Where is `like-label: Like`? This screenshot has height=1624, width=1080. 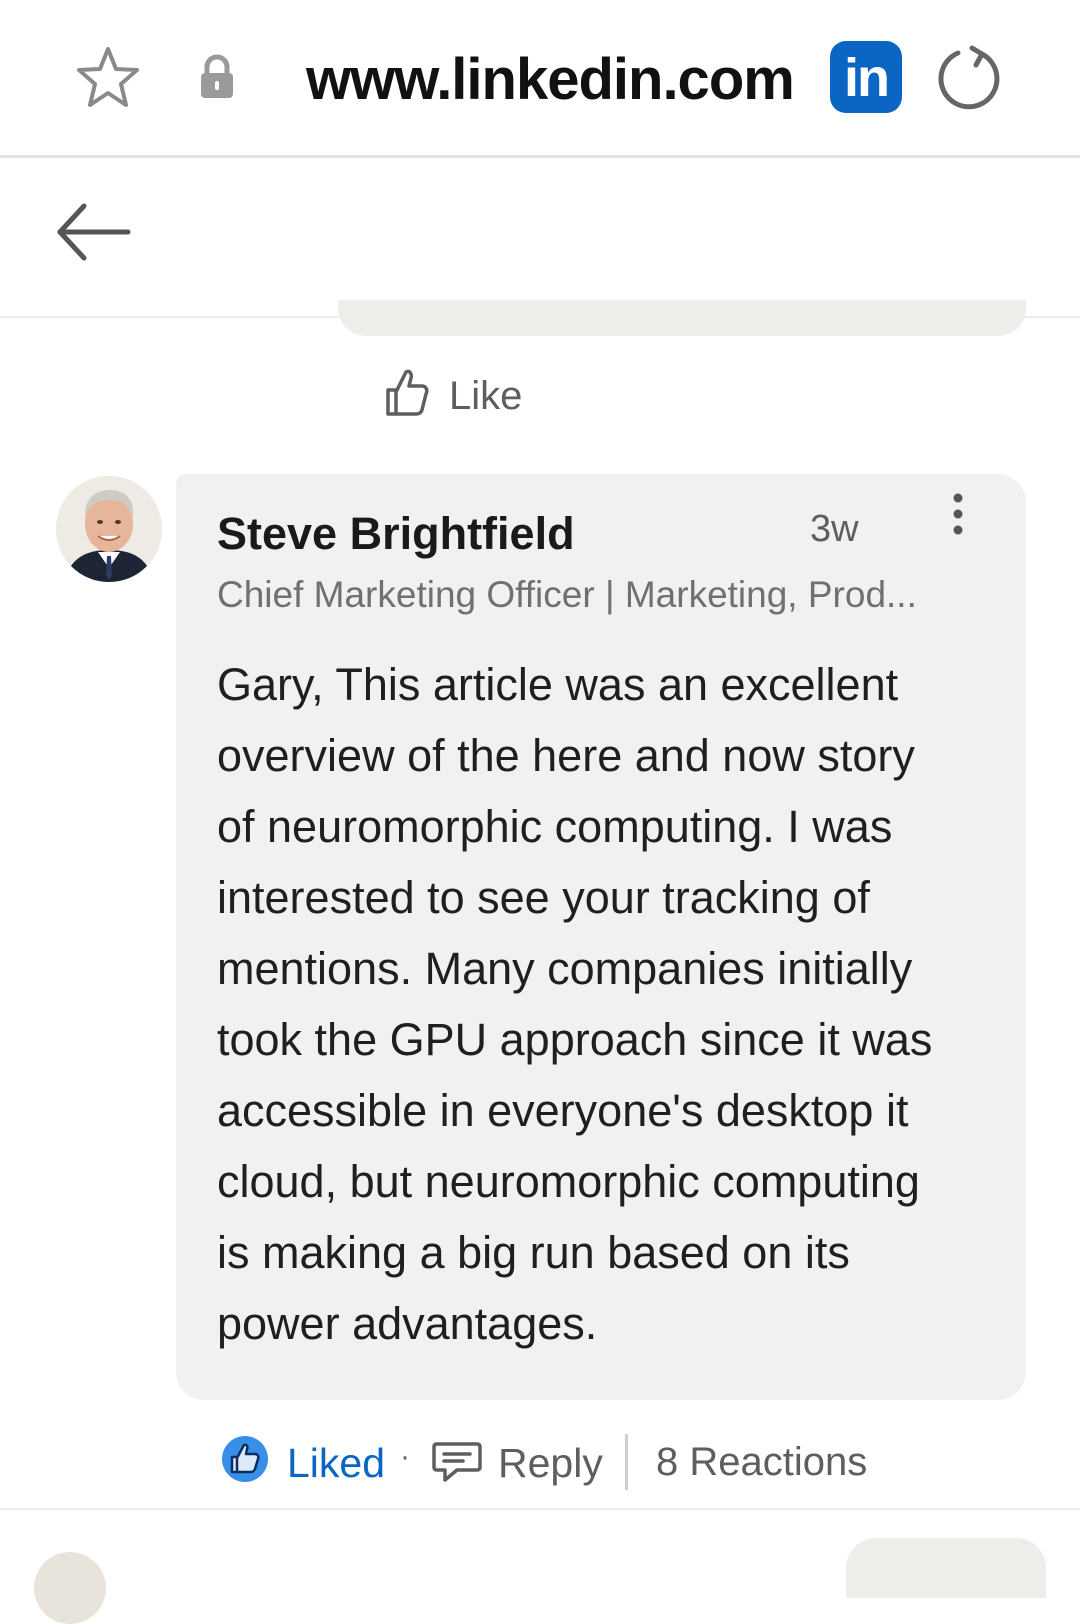
like-label: Like is located at coordinates (486, 396).